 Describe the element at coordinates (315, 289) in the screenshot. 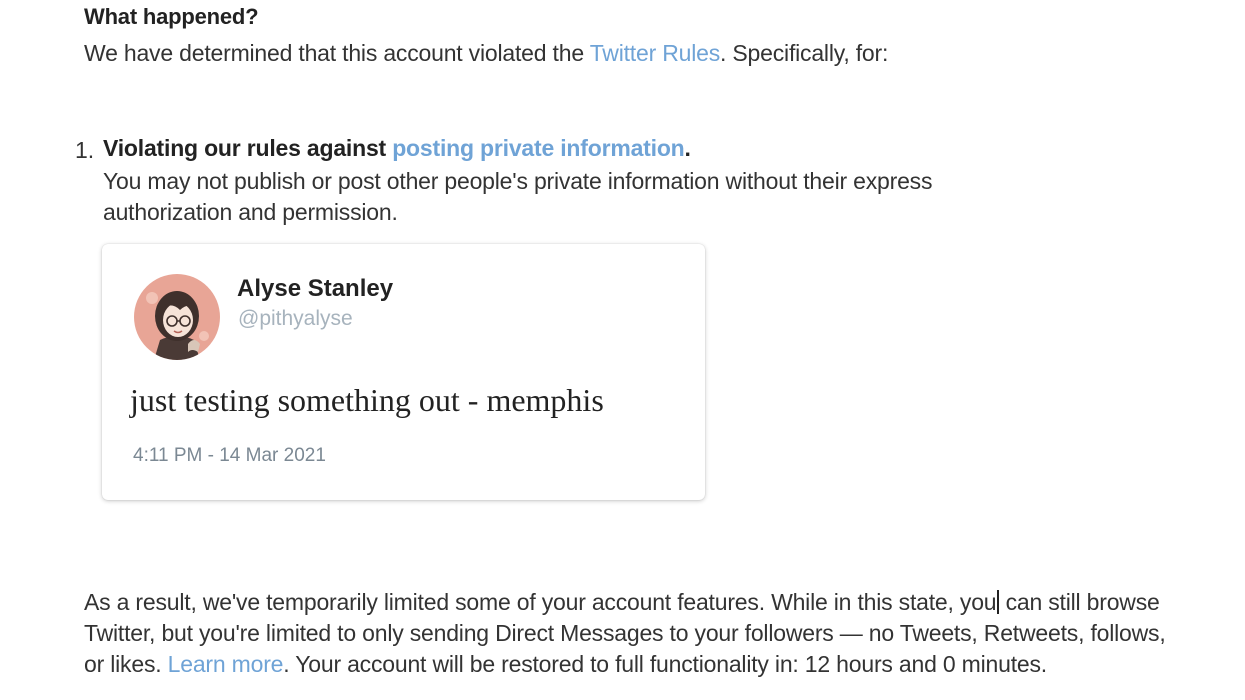

I see `tweet-author-name: Alyse Stanley` at that location.